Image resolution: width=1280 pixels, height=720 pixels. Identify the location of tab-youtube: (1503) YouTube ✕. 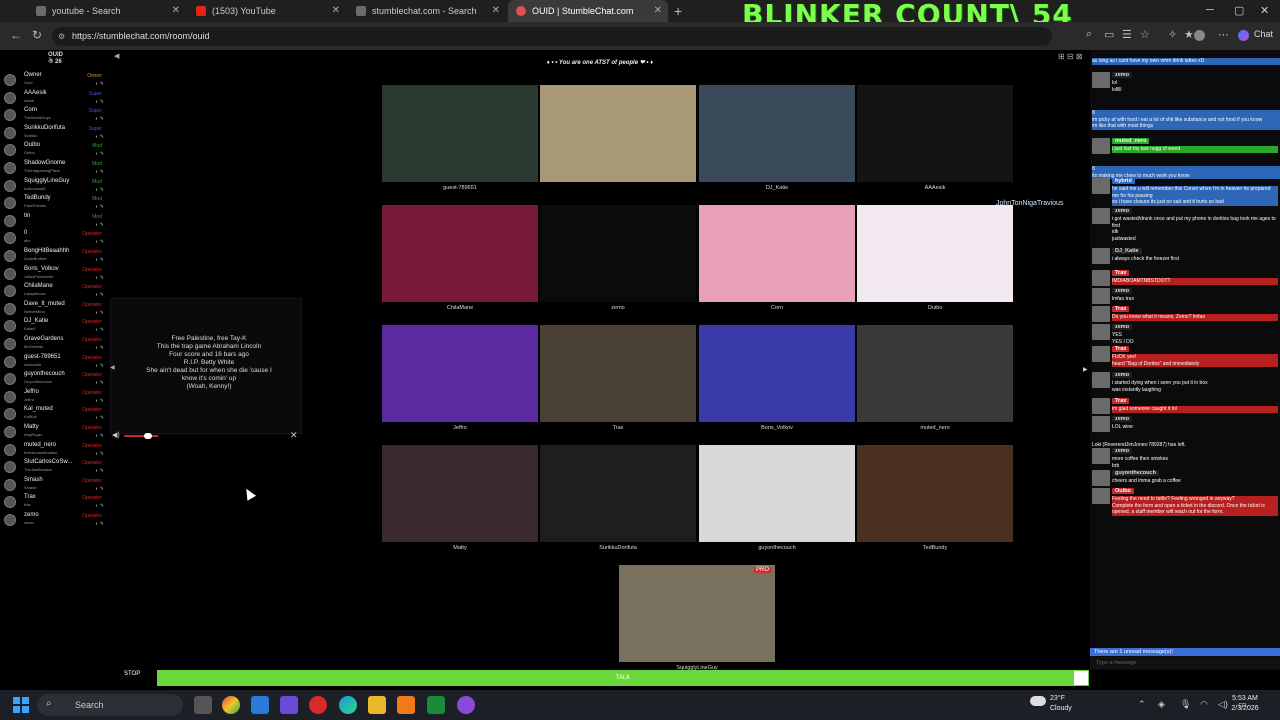
(267, 11).